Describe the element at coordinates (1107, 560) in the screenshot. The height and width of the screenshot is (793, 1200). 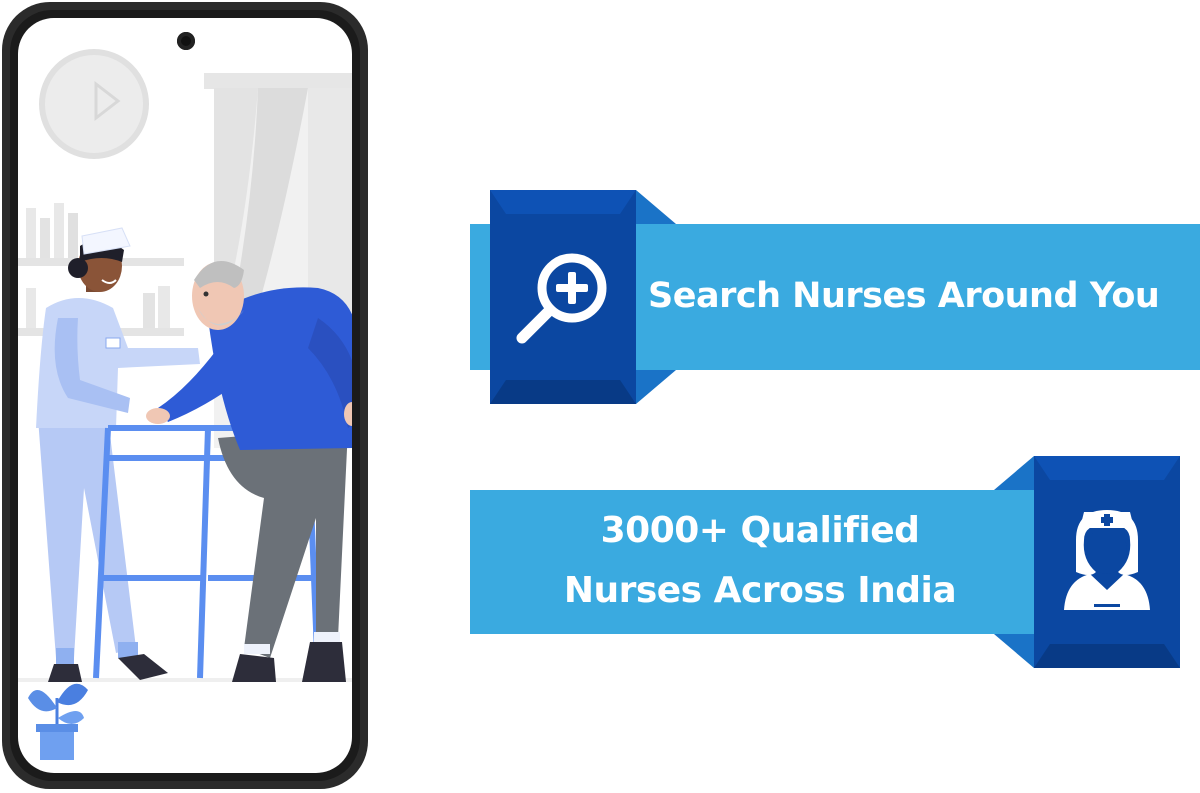
I see `nurse-icon` at that location.